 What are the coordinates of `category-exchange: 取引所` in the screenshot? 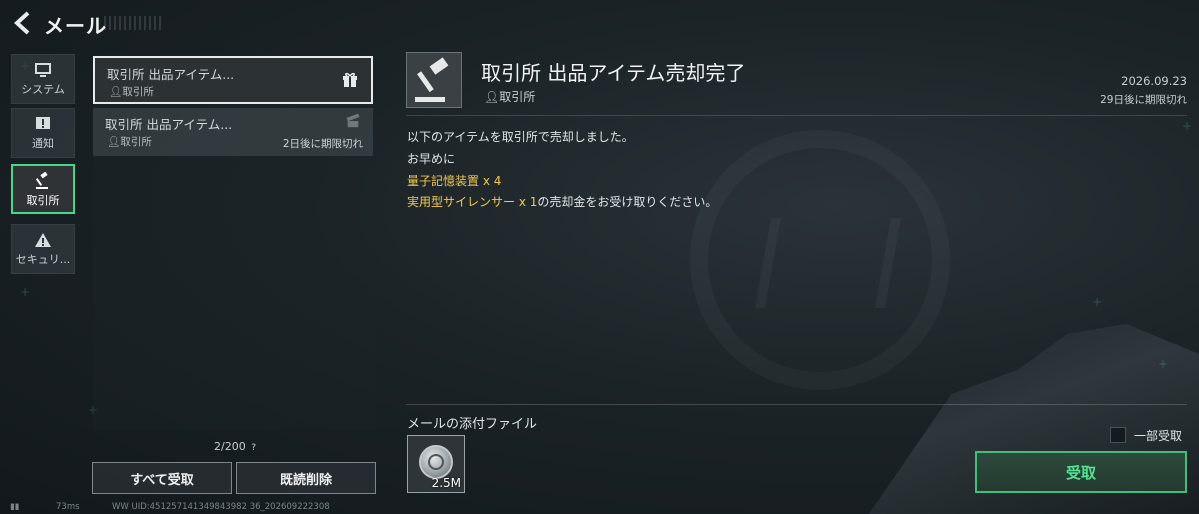 It's located at (43, 189).